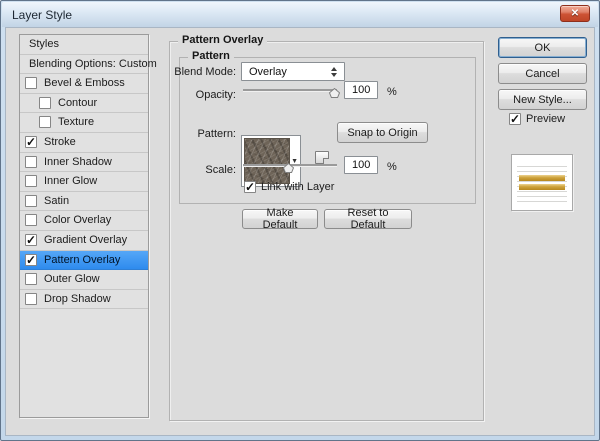  Describe the element at coordinates (542, 187) in the screenshot. I see `gold-stripe-bottom` at that location.